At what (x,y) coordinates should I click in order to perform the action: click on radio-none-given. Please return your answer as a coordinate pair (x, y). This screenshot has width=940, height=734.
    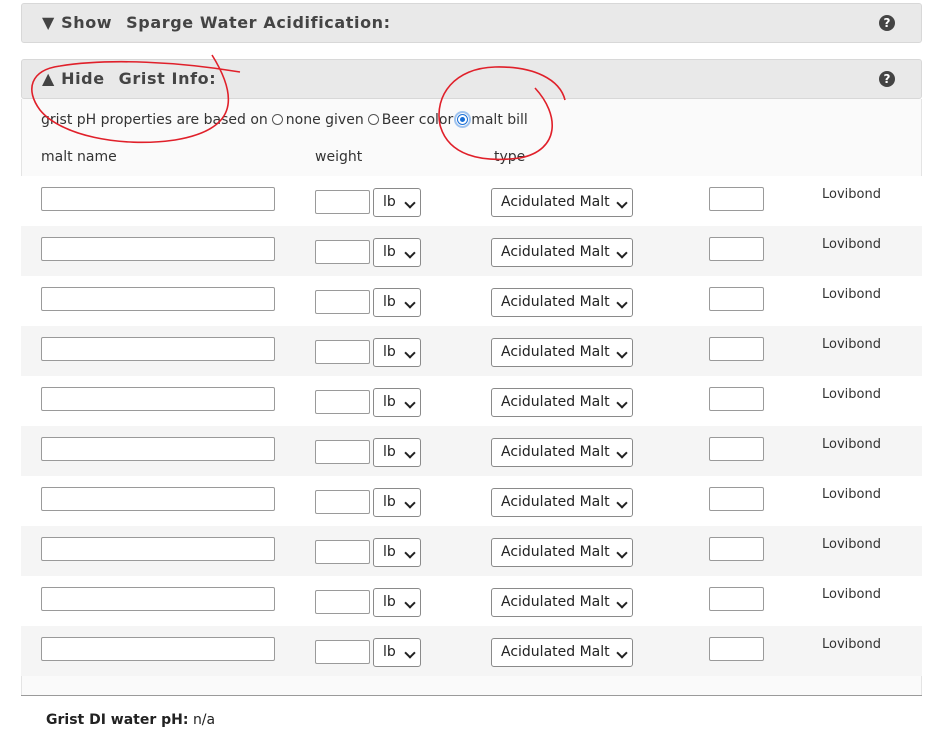
    Looking at the image, I should click on (277, 119).